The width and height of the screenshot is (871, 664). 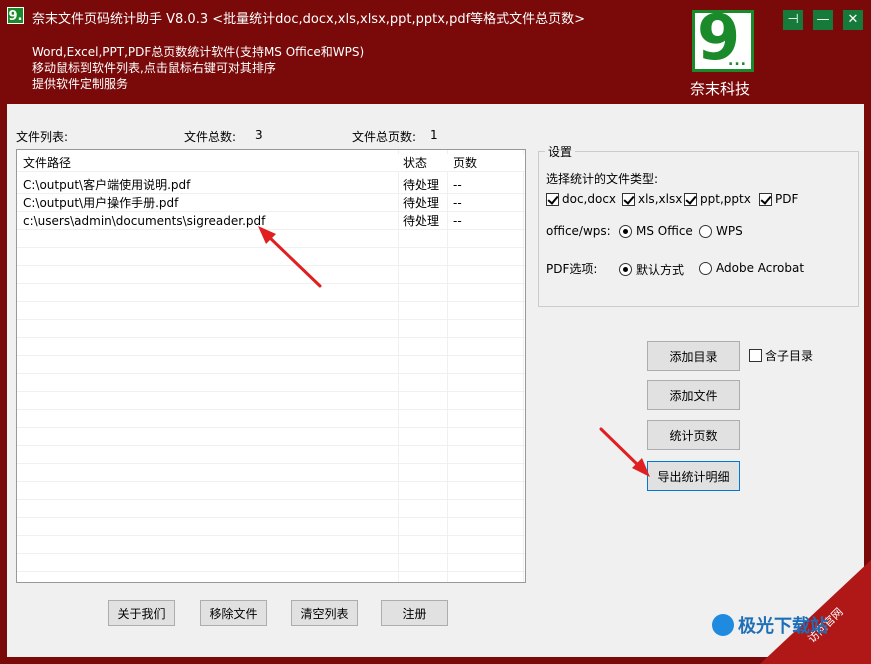 What do you see at coordinates (693, 395) in the screenshot?
I see `add-file-button: 添加文件` at bounding box center [693, 395].